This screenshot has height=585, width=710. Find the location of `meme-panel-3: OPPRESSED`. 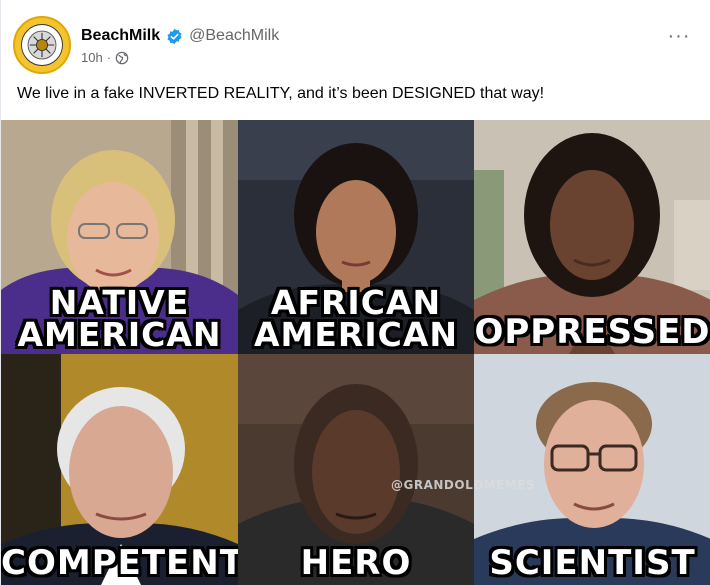

meme-panel-3: OPPRESSED is located at coordinates (592, 237).